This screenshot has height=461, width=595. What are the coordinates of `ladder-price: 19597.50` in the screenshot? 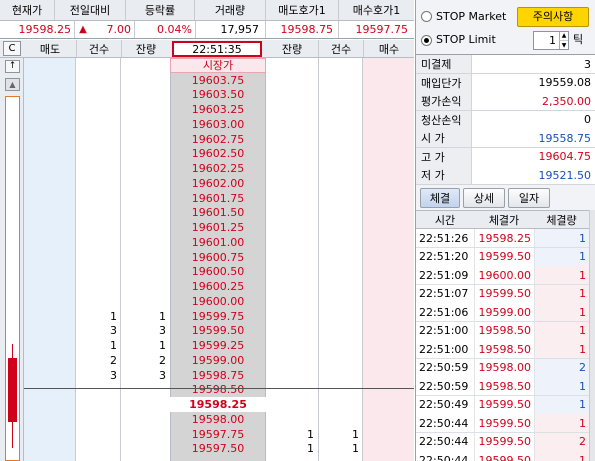 It's located at (218, 449).